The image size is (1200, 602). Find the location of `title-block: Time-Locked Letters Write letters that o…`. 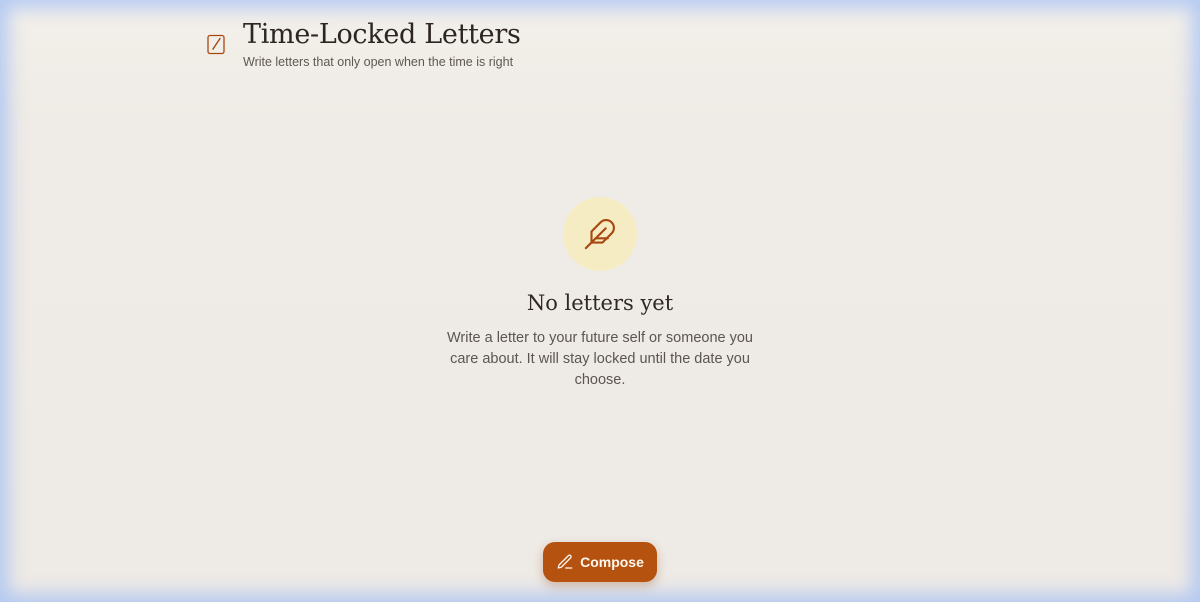

title-block: Time-Locked Letters Write letters that o… is located at coordinates (382, 43).